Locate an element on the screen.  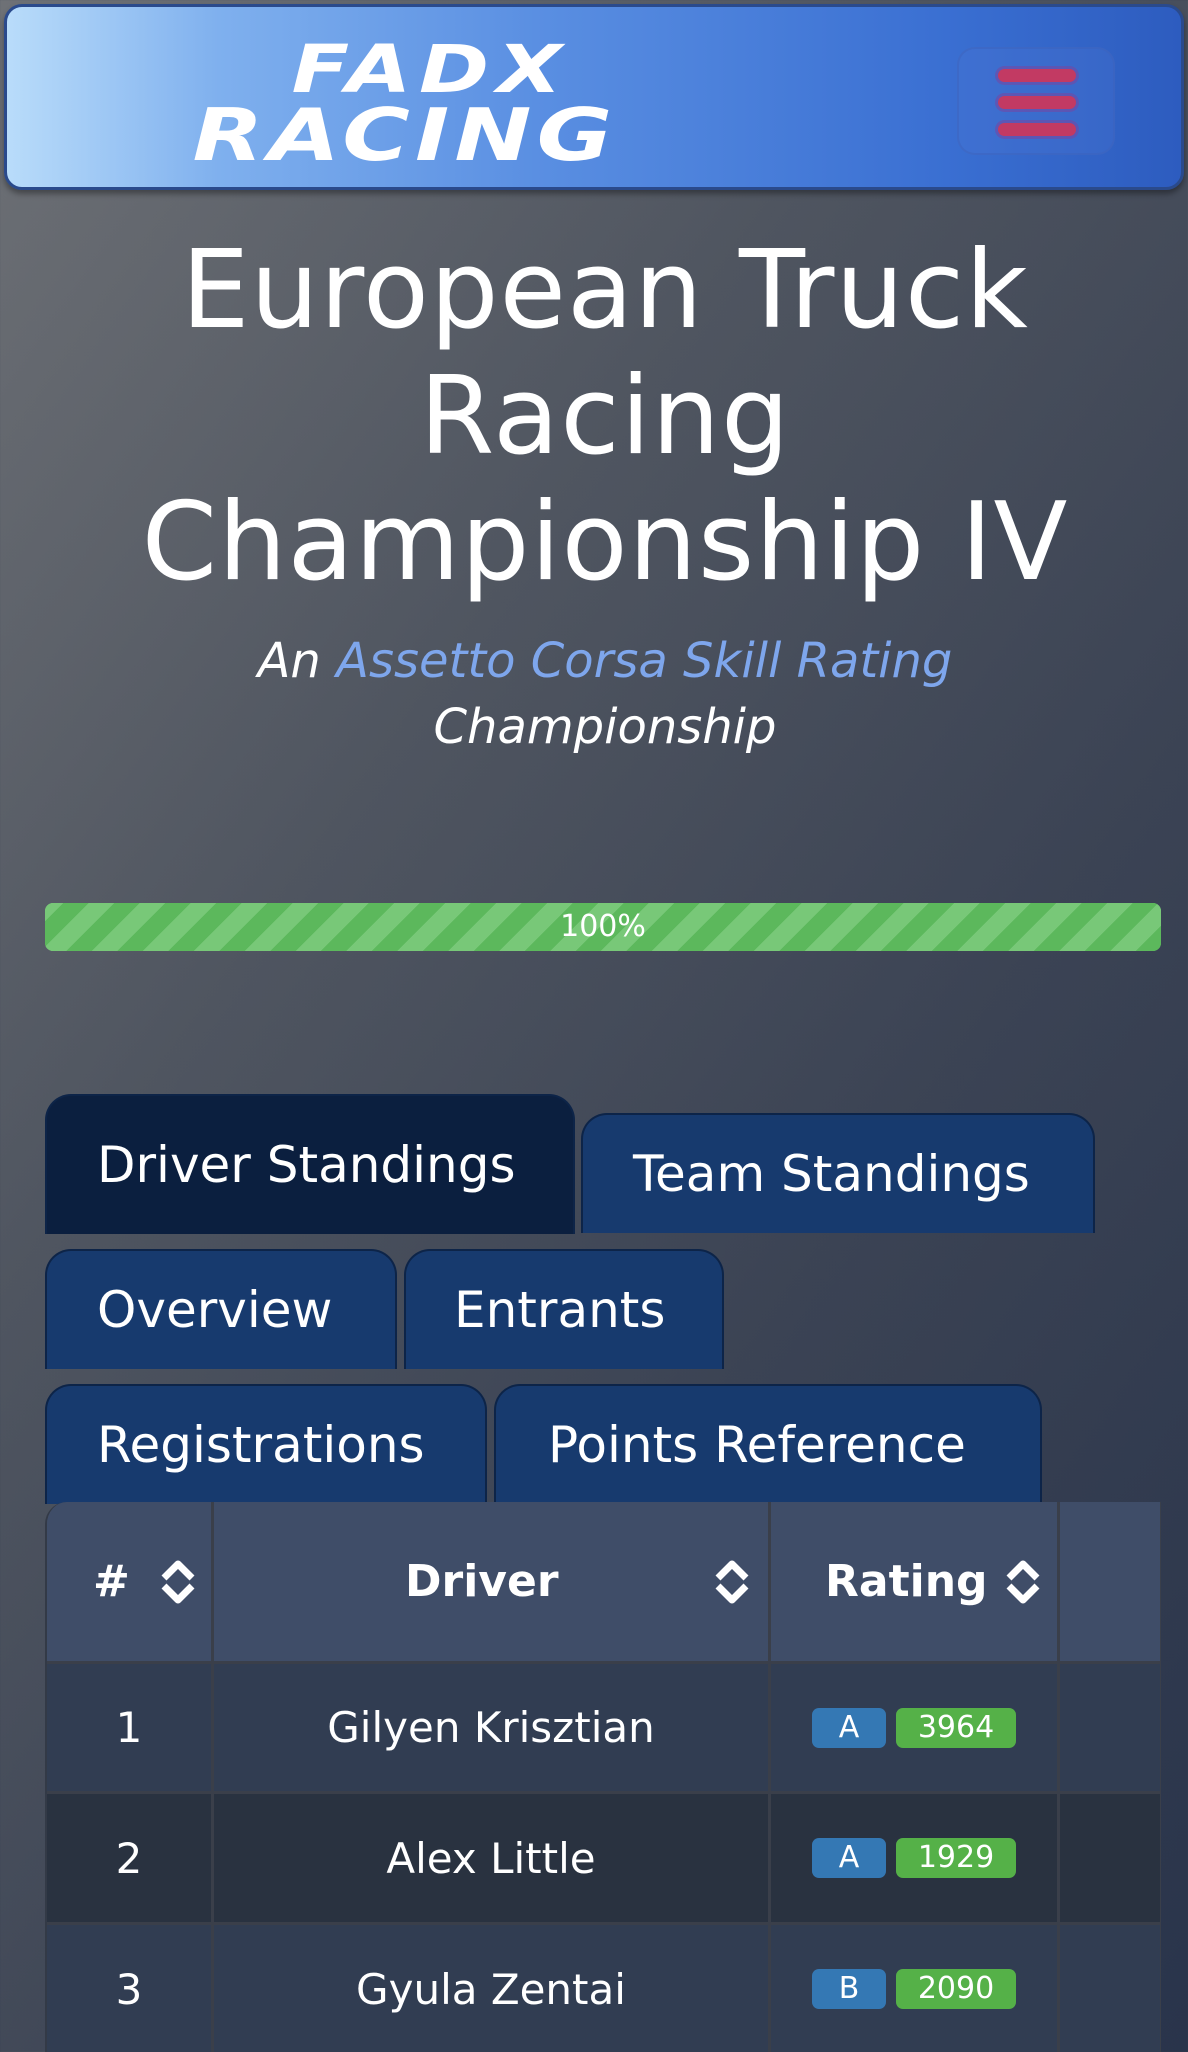
table-row-1-position: 1 is located at coordinates (130, 1729).